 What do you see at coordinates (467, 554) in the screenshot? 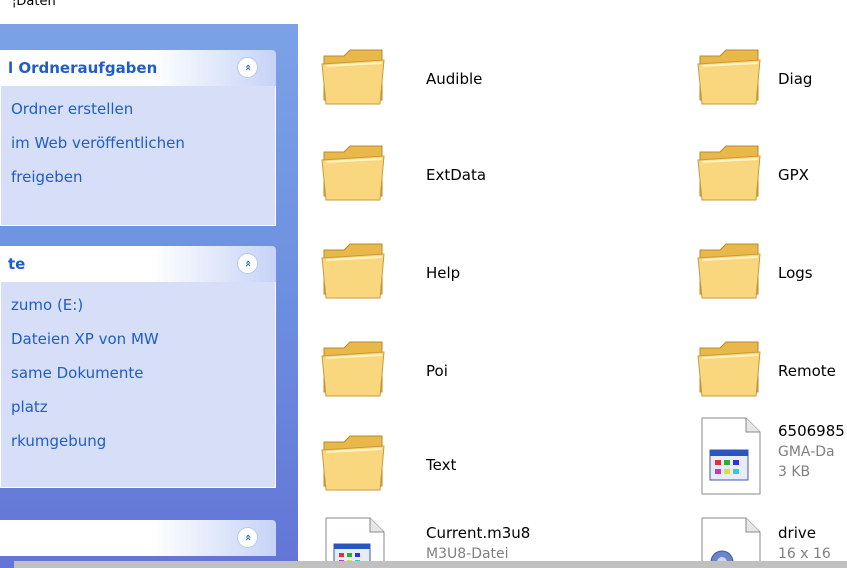
I see `item-type: M3U8-Datei` at bounding box center [467, 554].